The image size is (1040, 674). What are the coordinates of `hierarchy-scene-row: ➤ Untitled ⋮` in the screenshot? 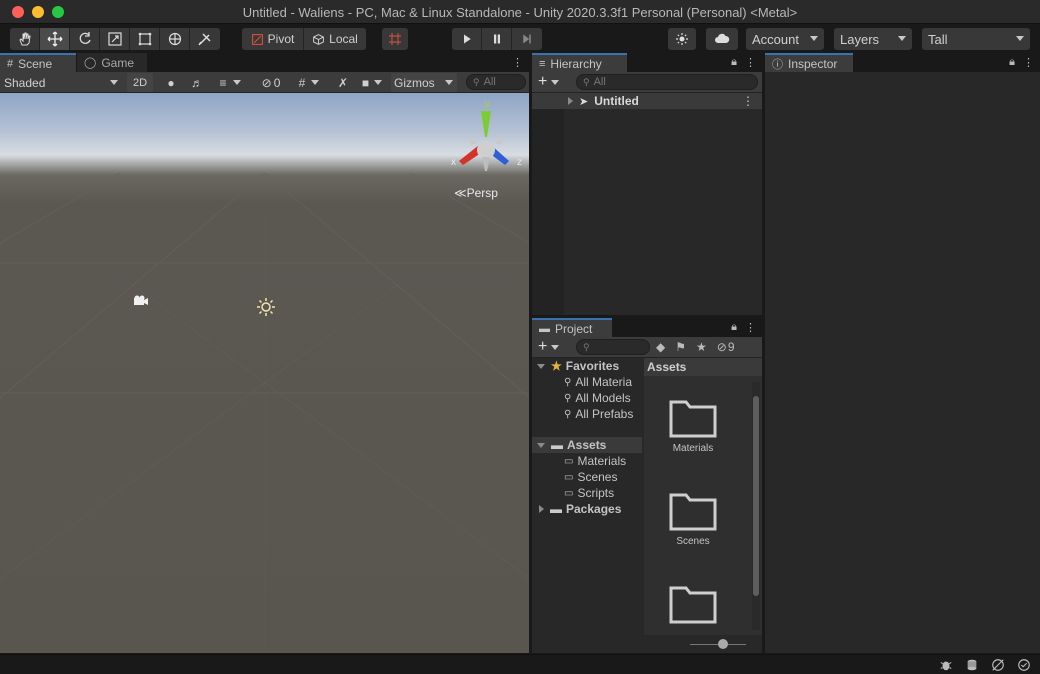 It's located at (647, 101).